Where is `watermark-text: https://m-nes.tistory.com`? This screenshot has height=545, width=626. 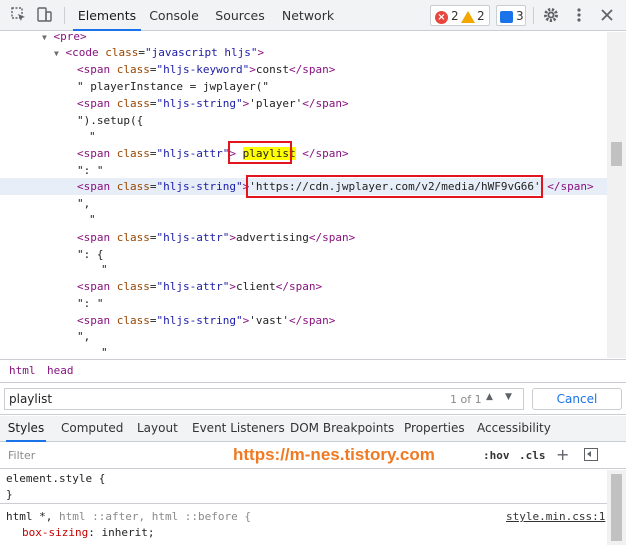
watermark-text: https://m-nes.tistory.com is located at coordinates (334, 454).